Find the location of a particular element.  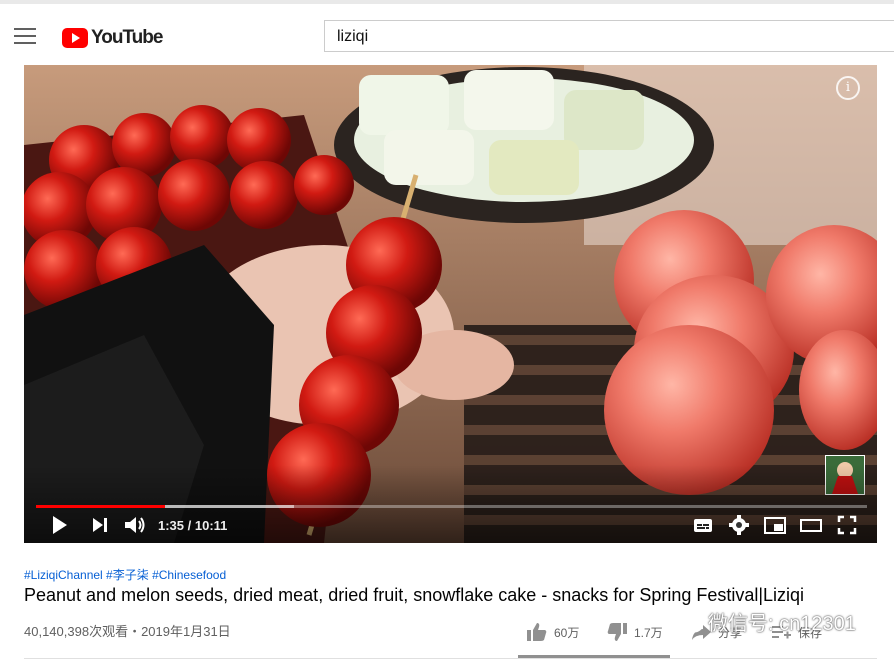

top-divider is located at coordinates (447, 2).